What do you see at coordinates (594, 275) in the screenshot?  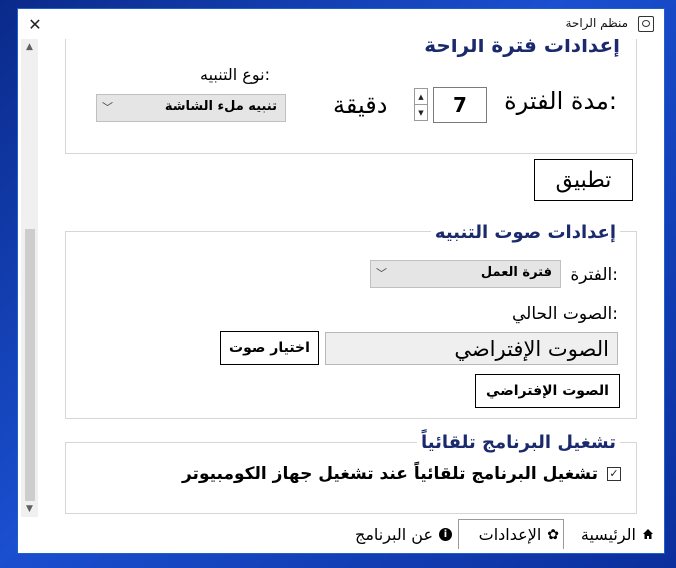 I see `period-label: الفترة:` at bounding box center [594, 275].